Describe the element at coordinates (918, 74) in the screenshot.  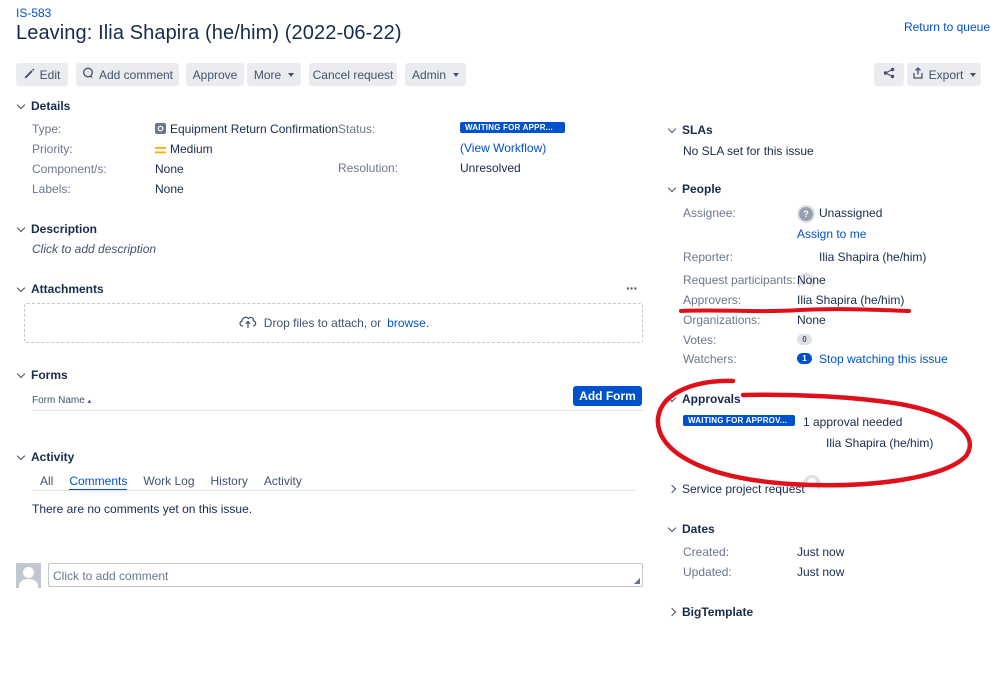
I see `export-icon` at that location.